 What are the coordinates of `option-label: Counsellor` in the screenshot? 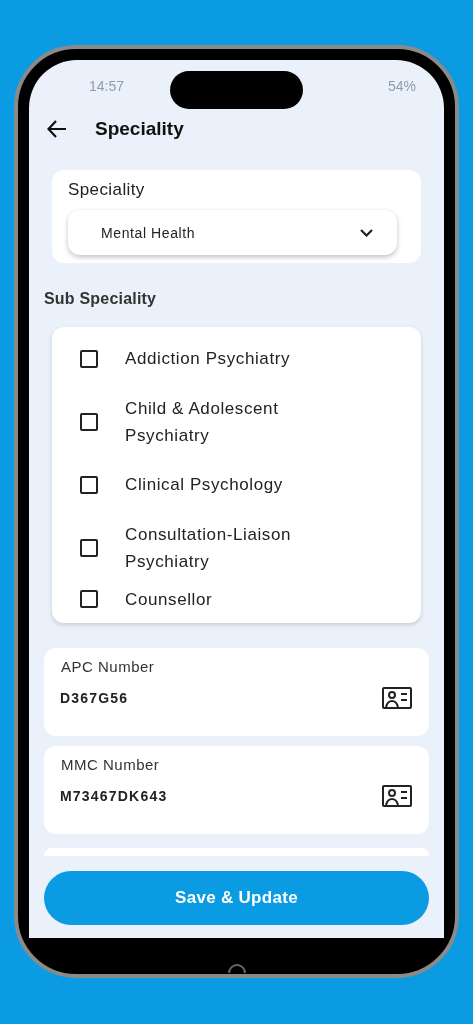 It's located at (235, 599).